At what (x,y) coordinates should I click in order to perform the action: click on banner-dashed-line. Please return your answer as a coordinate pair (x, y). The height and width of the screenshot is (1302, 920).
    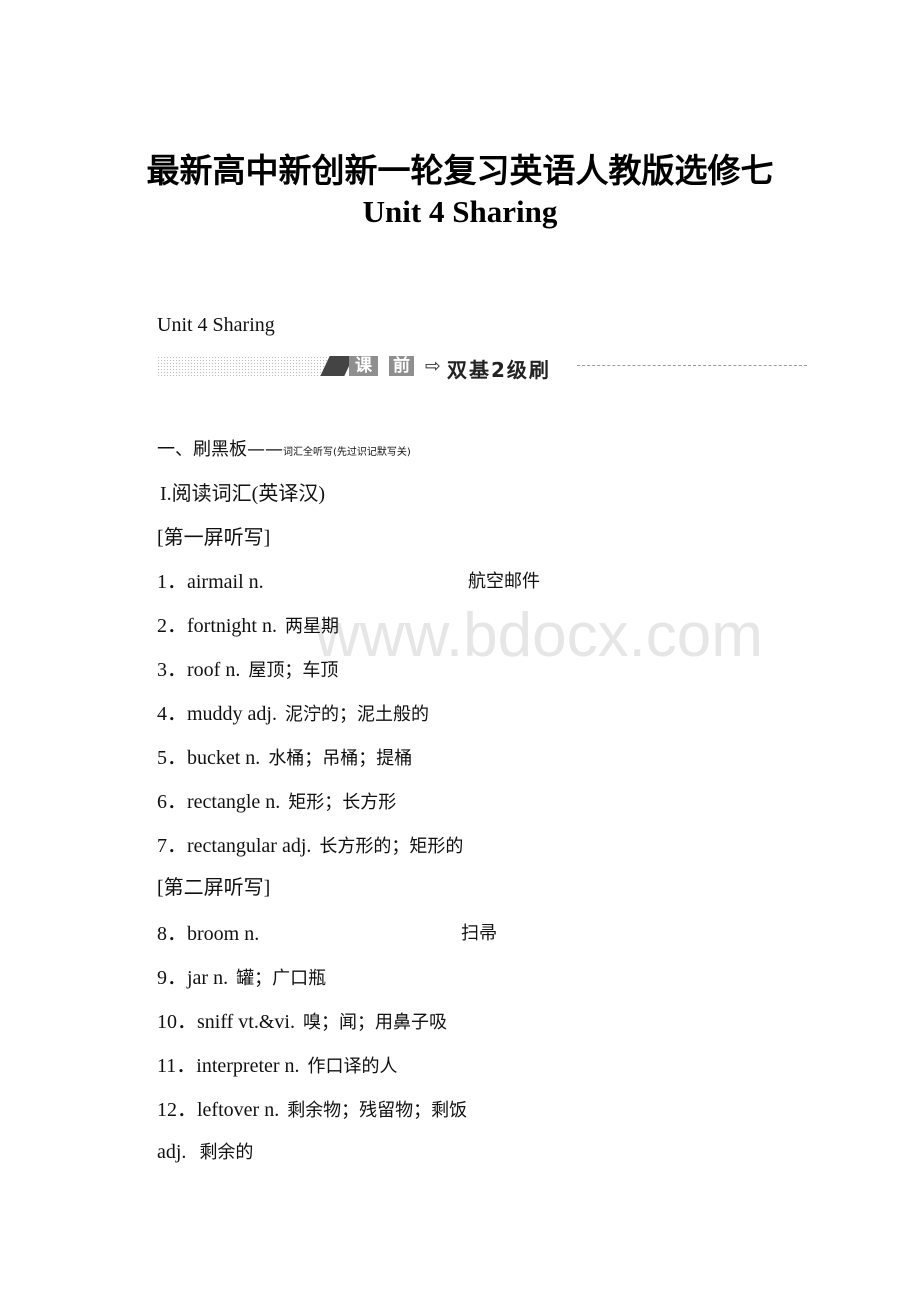
    Looking at the image, I should click on (692, 365).